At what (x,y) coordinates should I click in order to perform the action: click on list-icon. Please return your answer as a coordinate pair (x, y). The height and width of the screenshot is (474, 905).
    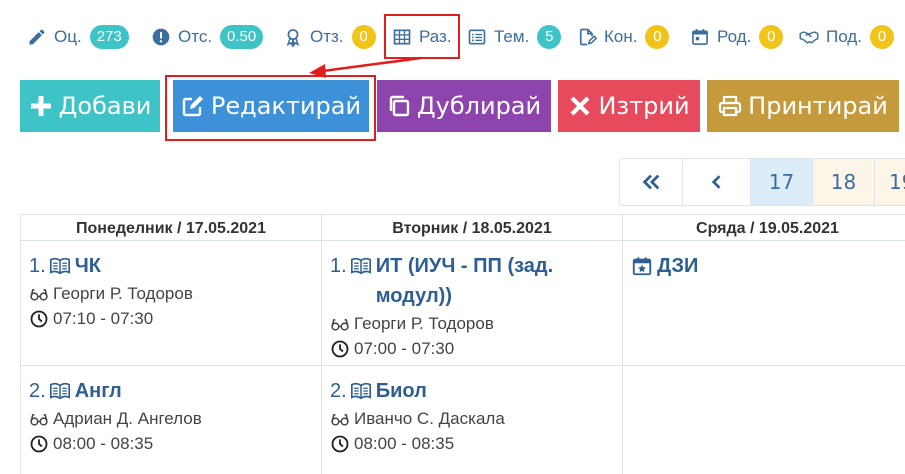
    Looking at the image, I should click on (477, 37).